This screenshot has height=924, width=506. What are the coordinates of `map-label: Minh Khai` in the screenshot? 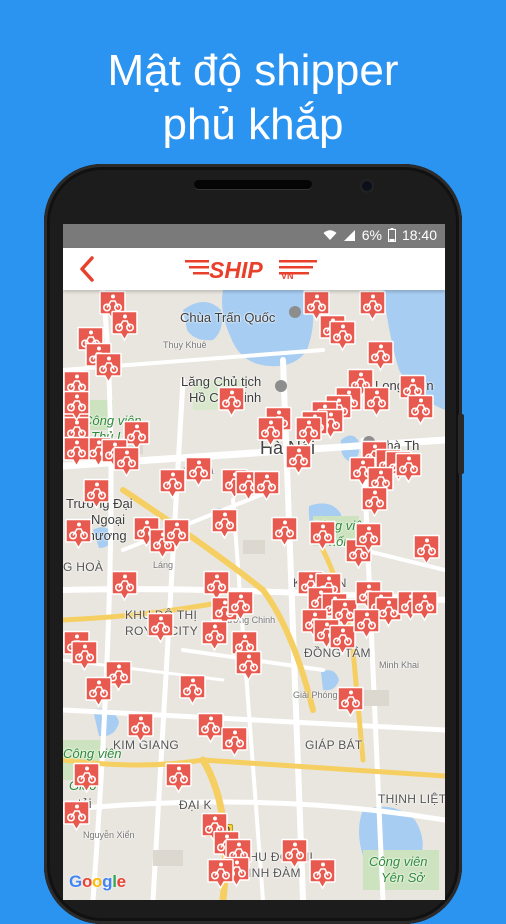 It's located at (399, 665).